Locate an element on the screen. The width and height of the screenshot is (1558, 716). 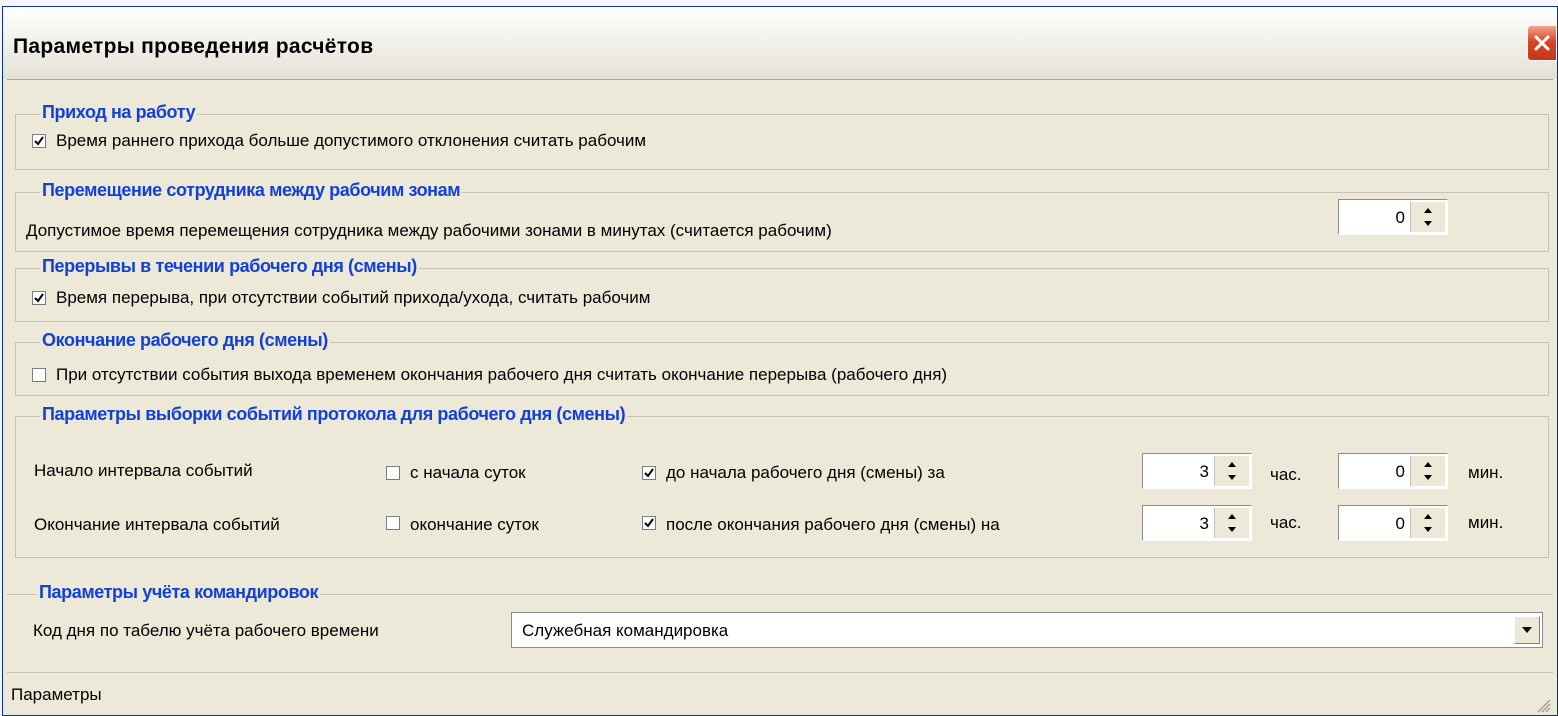
group-title: Приход на работу is located at coordinates (119, 112).